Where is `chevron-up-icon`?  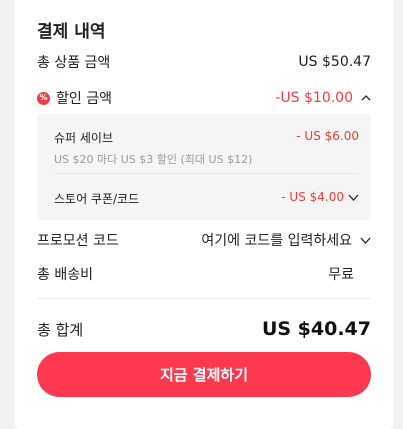
chevron-up-icon is located at coordinates (366, 98).